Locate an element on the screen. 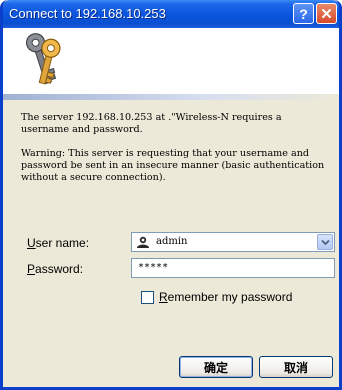 Image resolution: width=342 pixels, height=390 pixels. chevron-down-icon is located at coordinates (325, 242).